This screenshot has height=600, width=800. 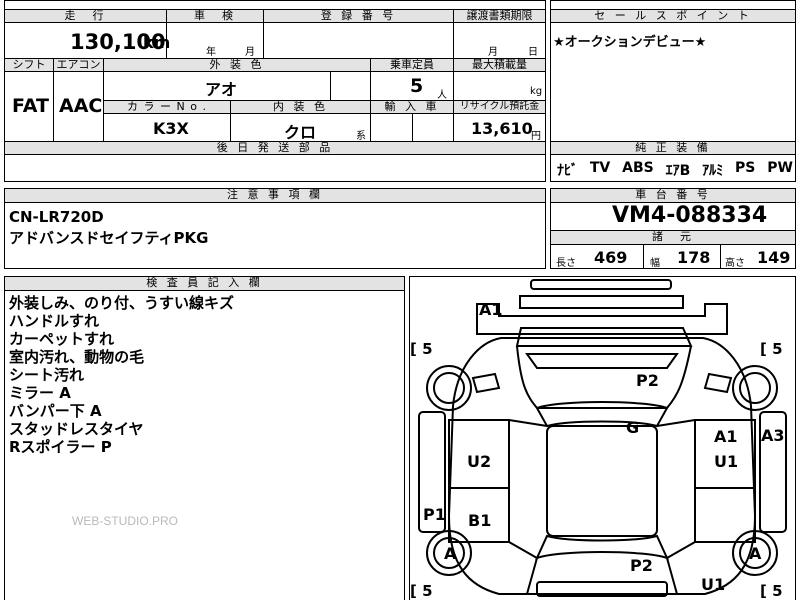 What do you see at coordinates (678, 171) in the screenshot?
I see `equipment-item-airbag: ｴｱB` at bounding box center [678, 171].